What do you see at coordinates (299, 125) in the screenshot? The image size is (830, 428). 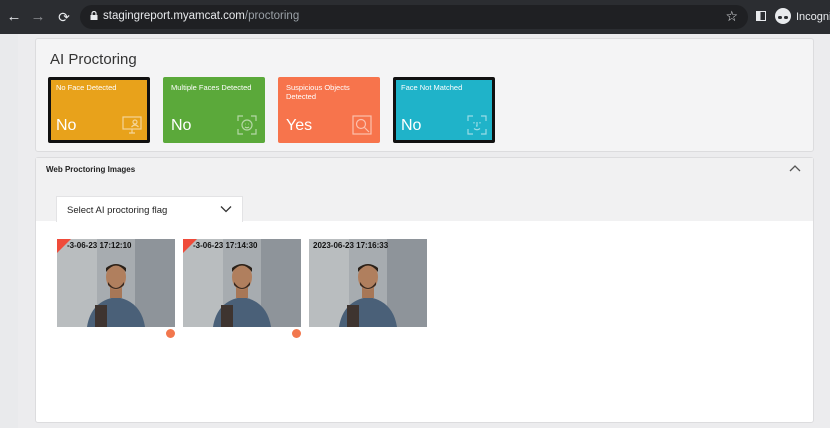 I see `flag-value: Yes` at bounding box center [299, 125].